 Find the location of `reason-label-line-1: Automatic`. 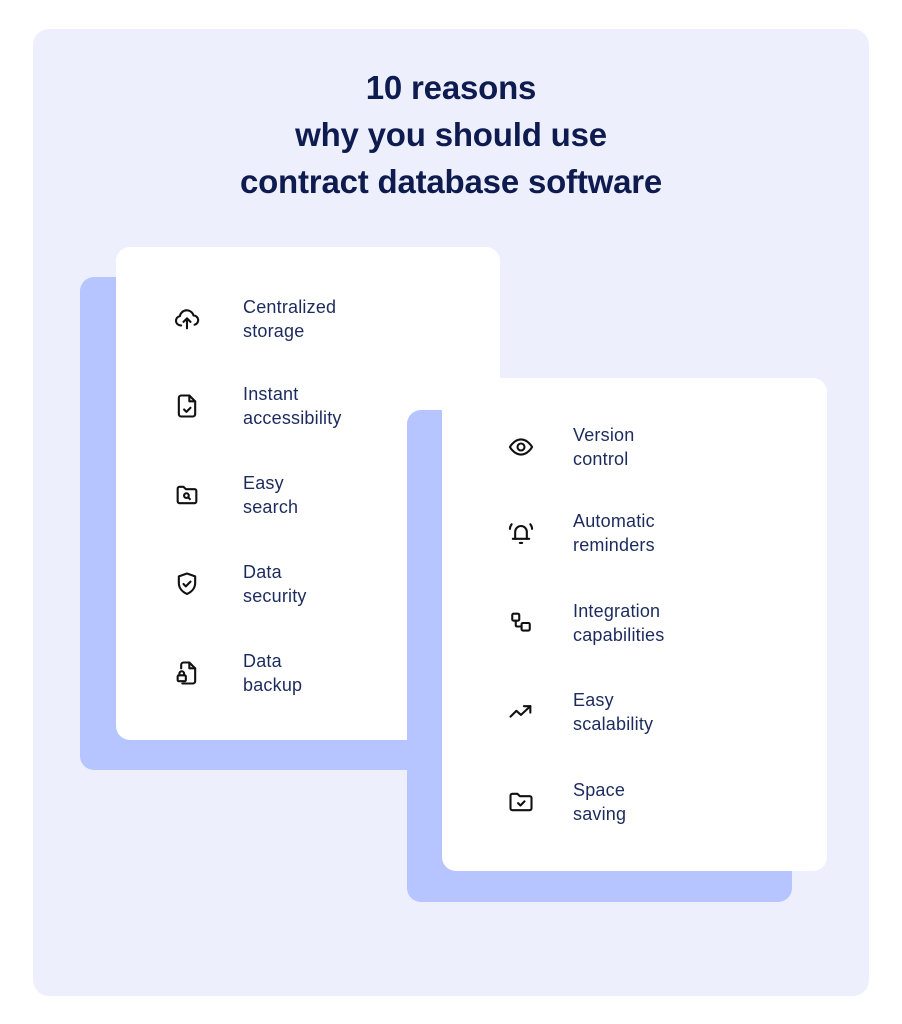

reason-label-line-1: Automatic is located at coordinates (614, 521).